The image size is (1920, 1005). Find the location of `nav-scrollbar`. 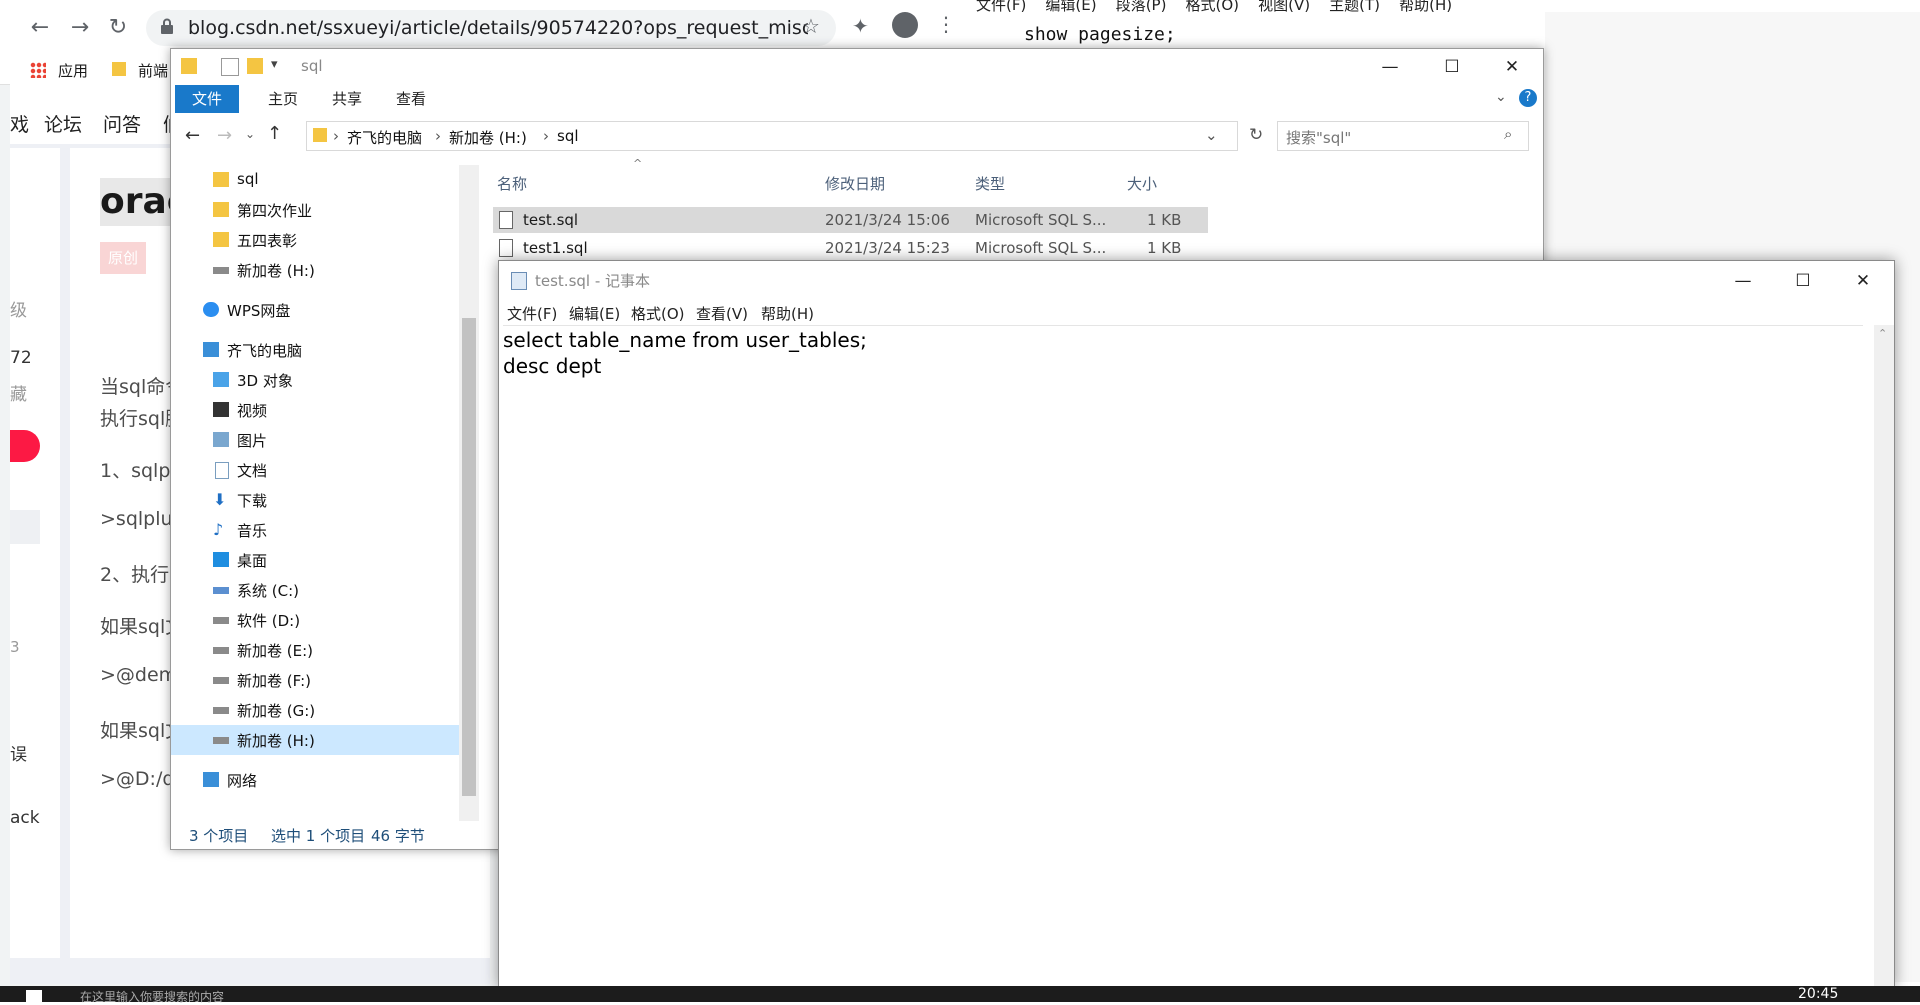

nav-scrollbar is located at coordinates (469, 493).